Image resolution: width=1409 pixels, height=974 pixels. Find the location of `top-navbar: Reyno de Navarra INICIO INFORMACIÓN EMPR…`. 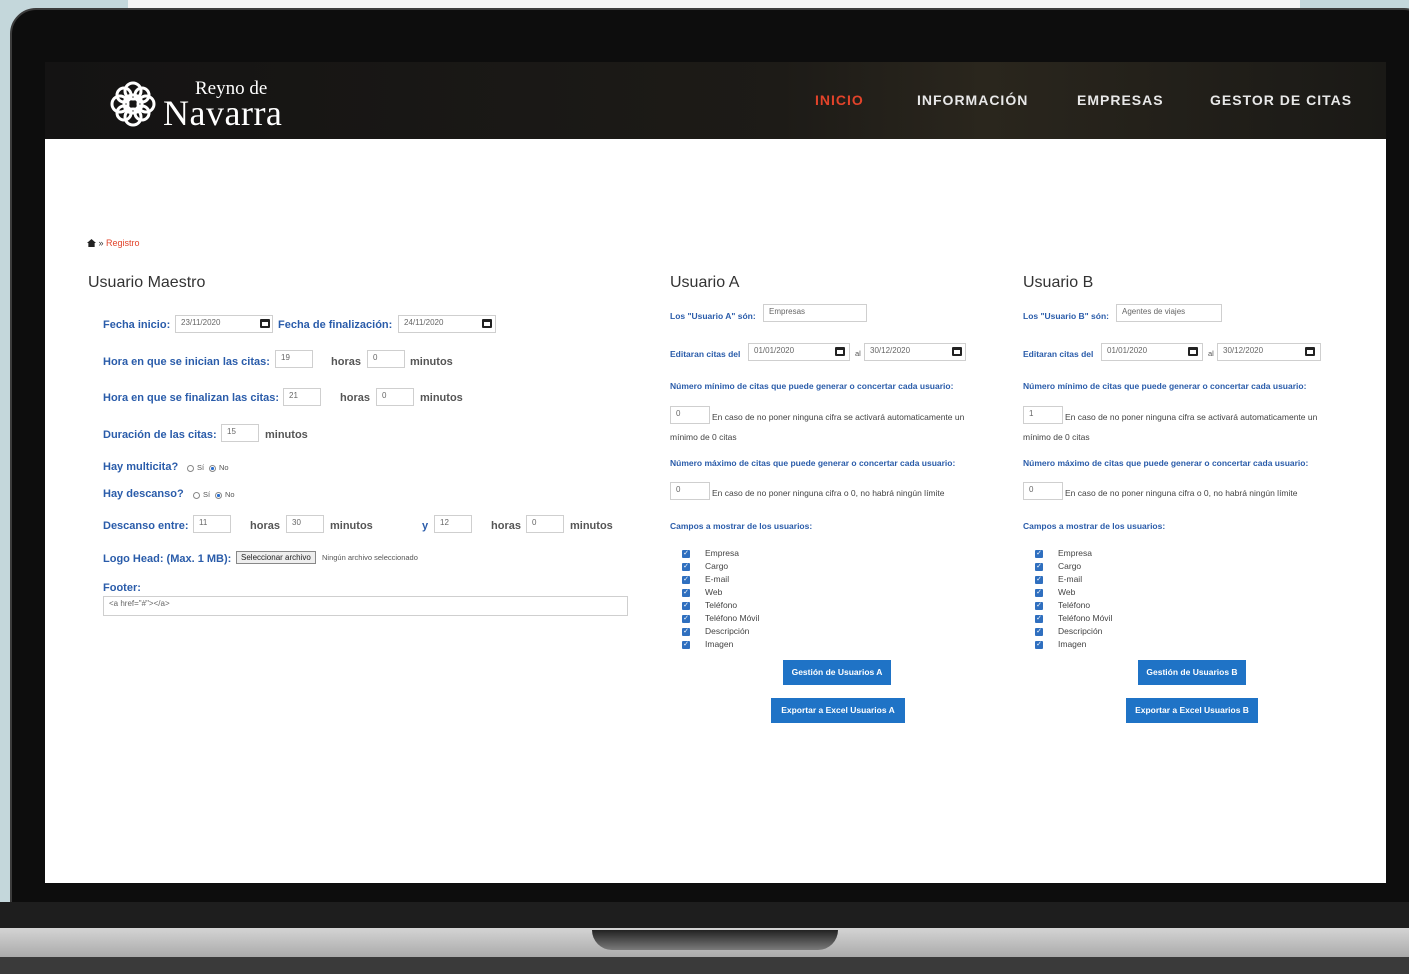

top-navbar: Reyno de Navarra INICIO INFORMACIÓN EMPR… is located at coordinates (715, 100).